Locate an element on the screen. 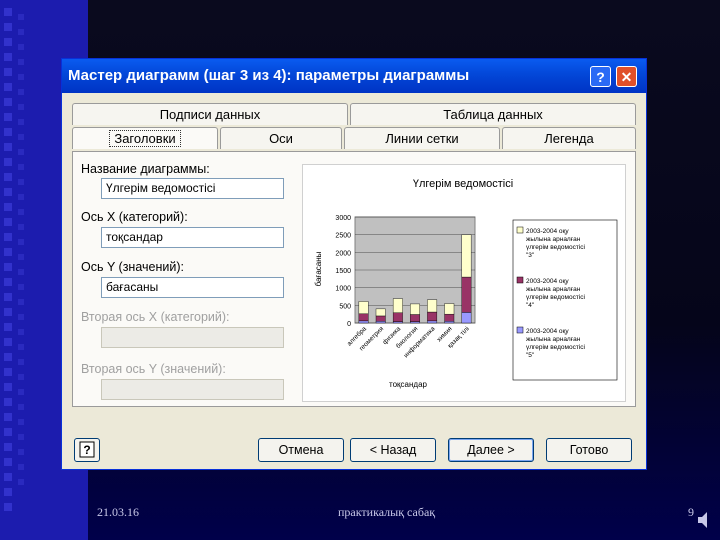  tab-label: Легенда is located at coordinates (569, 138).